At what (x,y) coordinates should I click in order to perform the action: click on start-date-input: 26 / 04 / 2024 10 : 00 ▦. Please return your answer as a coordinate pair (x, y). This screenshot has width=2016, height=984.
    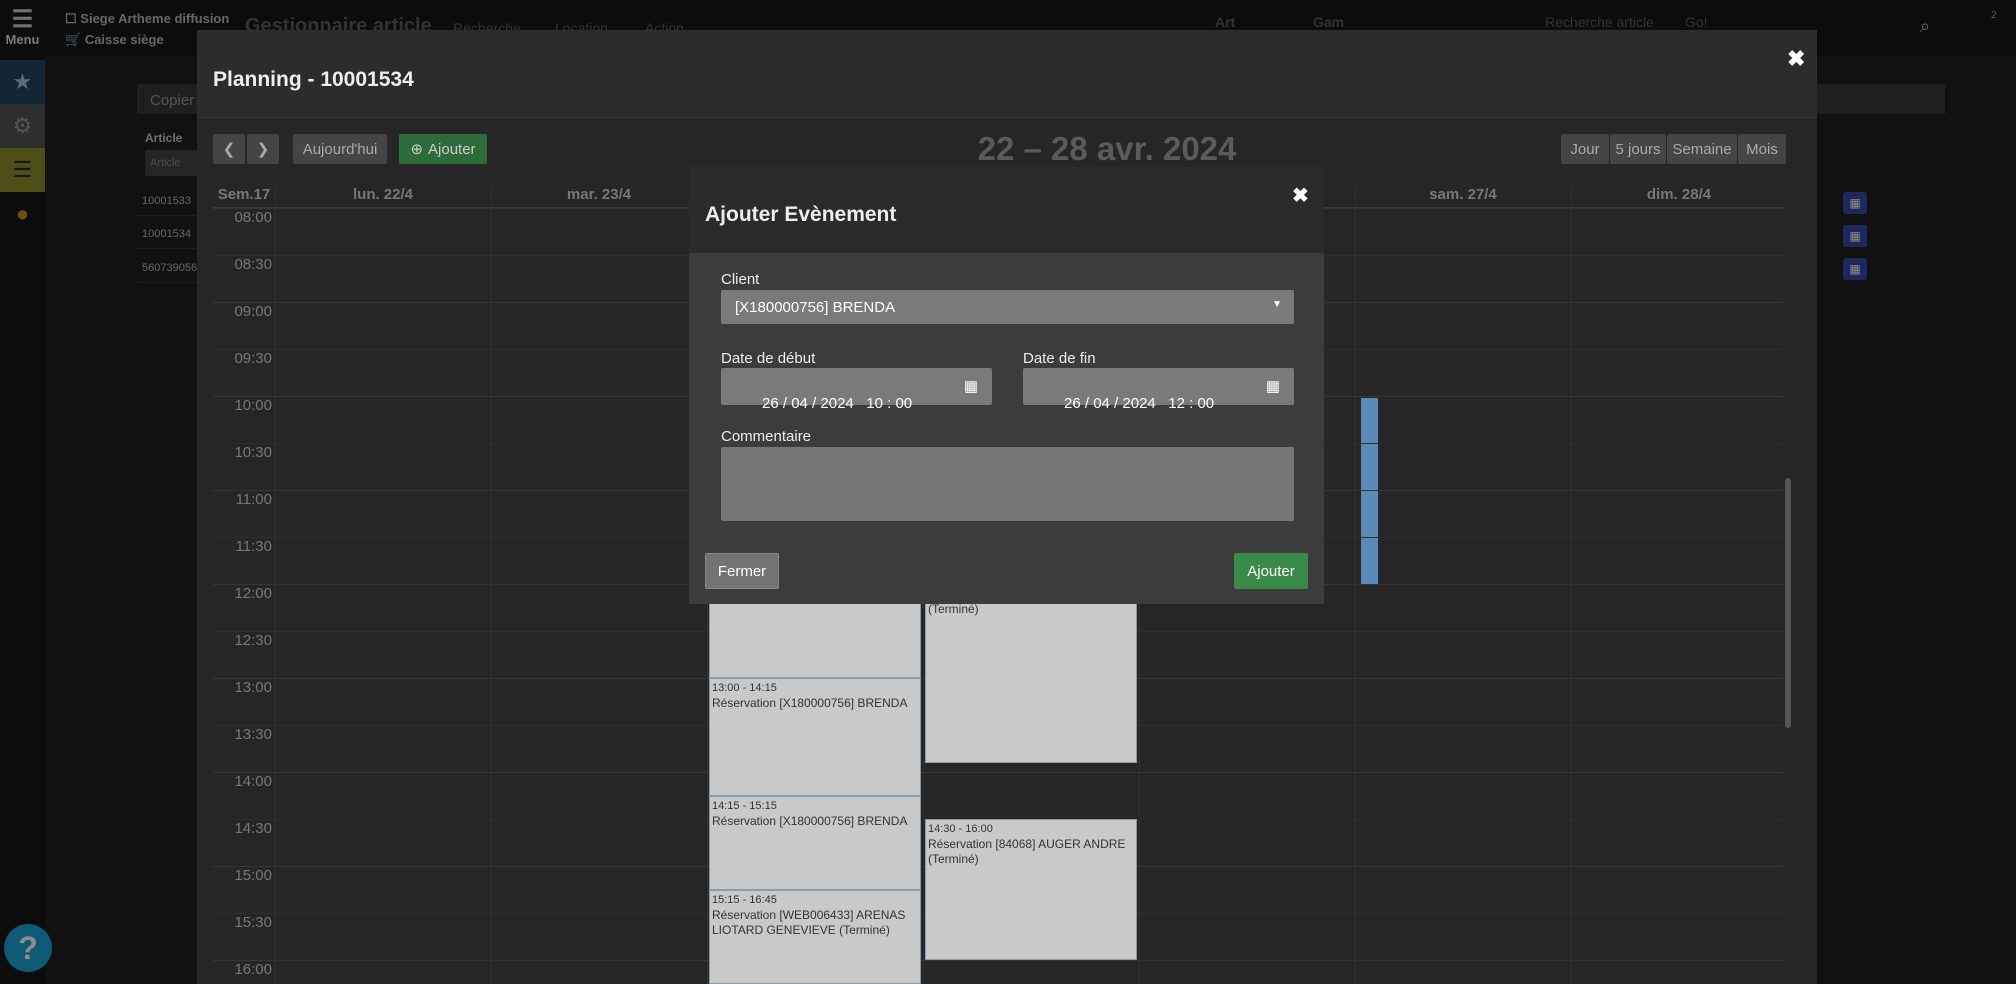
    Looking at the image, I should click on (856, 390).